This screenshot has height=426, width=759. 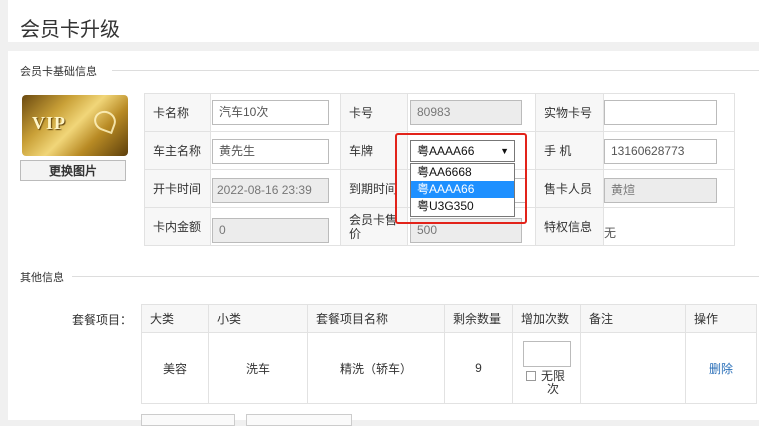 I want to click on label-card-name: 卡名称, so click(x=177, y=112).